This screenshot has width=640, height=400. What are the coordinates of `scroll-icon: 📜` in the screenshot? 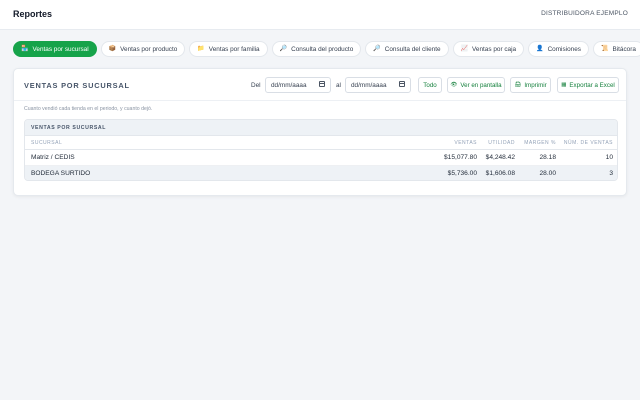 It's located at (604, 49).